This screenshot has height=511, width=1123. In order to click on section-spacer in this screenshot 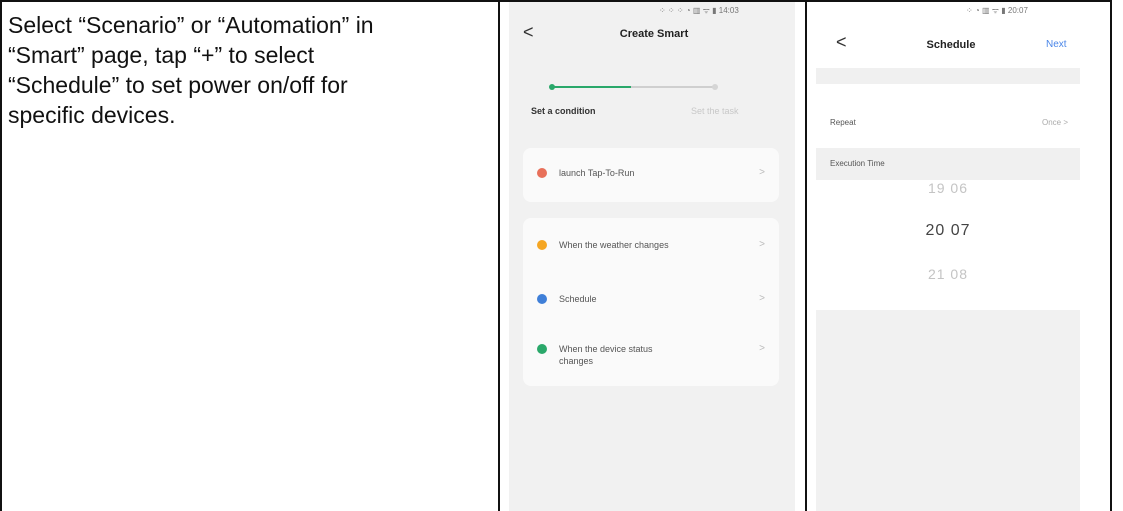, I will do `click(948, 76)`.